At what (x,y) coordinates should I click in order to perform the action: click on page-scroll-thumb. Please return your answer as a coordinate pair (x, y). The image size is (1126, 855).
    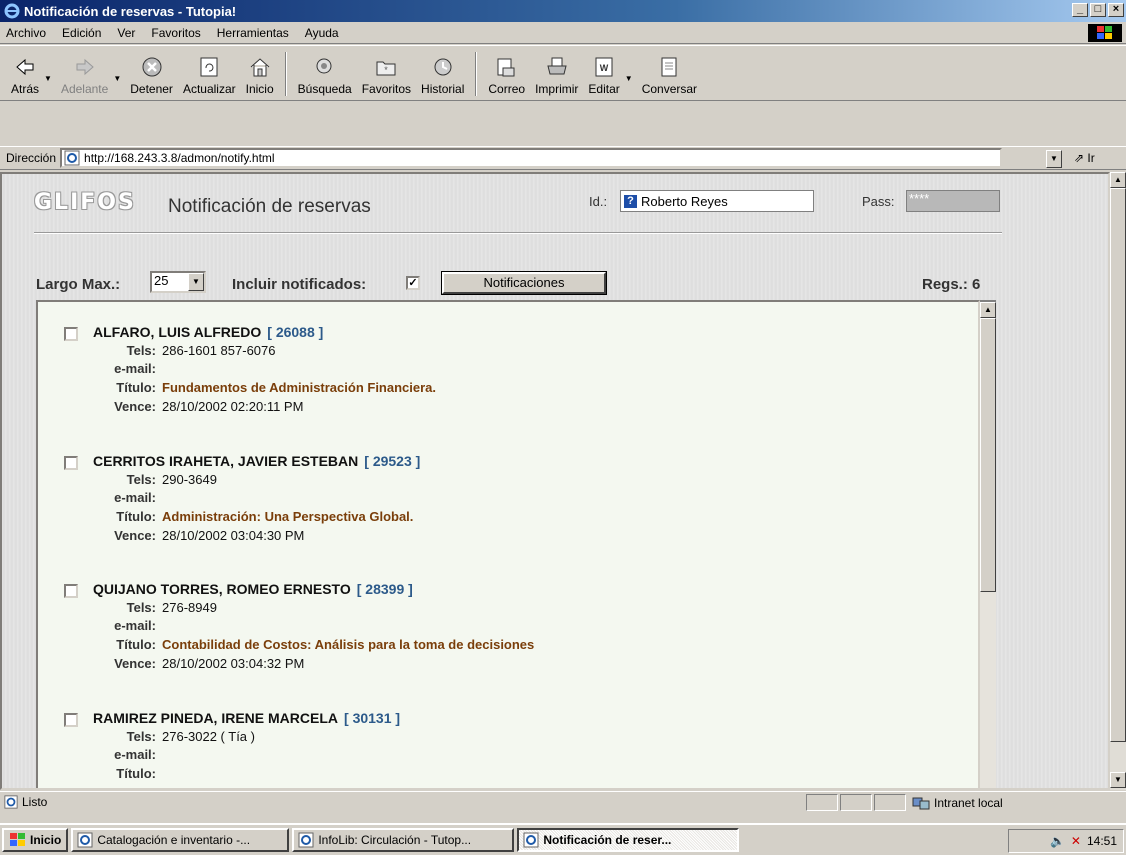
    Looking at the image, I should click on (1118, 465).